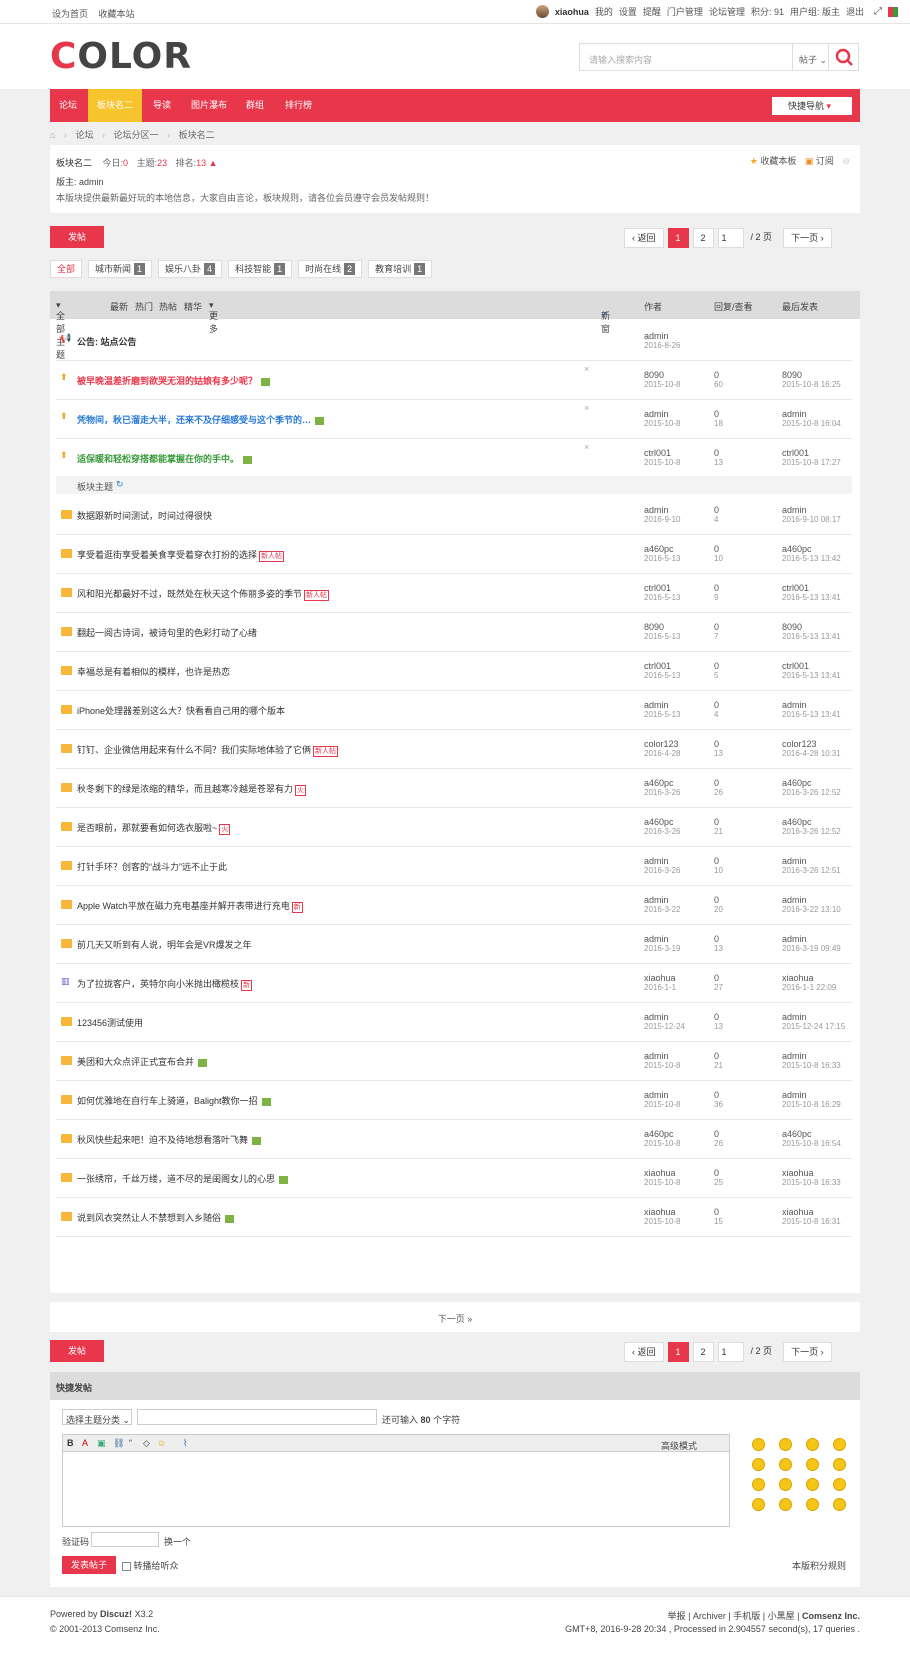  Describe the element at coordinates (190, 269) in the screenshot. I see `cat-entertainment: 娱乐八卦 4` at that location.